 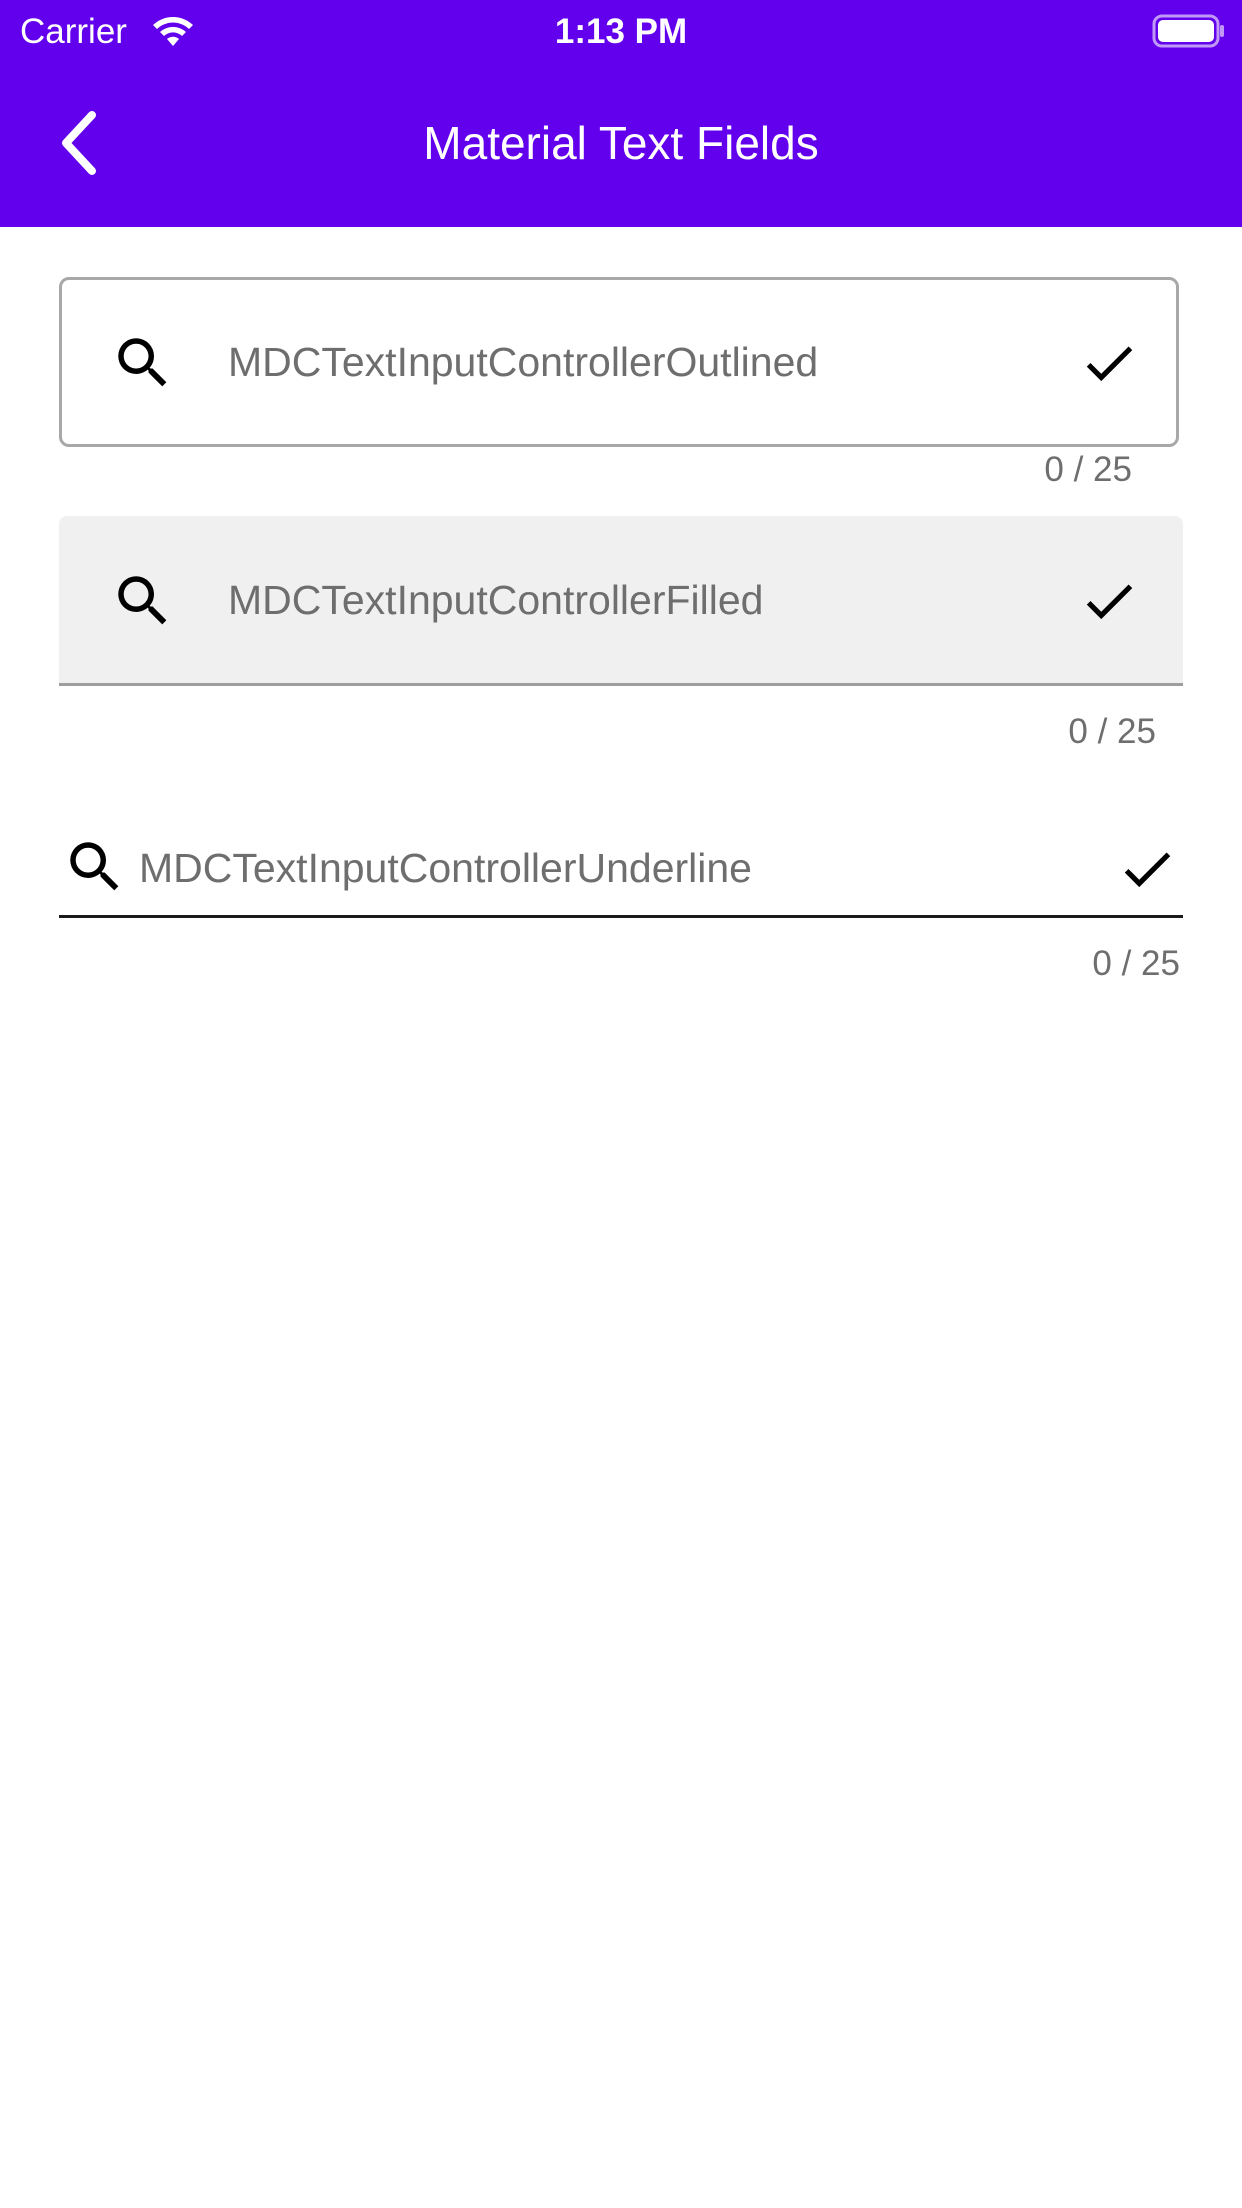 I want to click on battery-icon, so click(x=1188, y=31).